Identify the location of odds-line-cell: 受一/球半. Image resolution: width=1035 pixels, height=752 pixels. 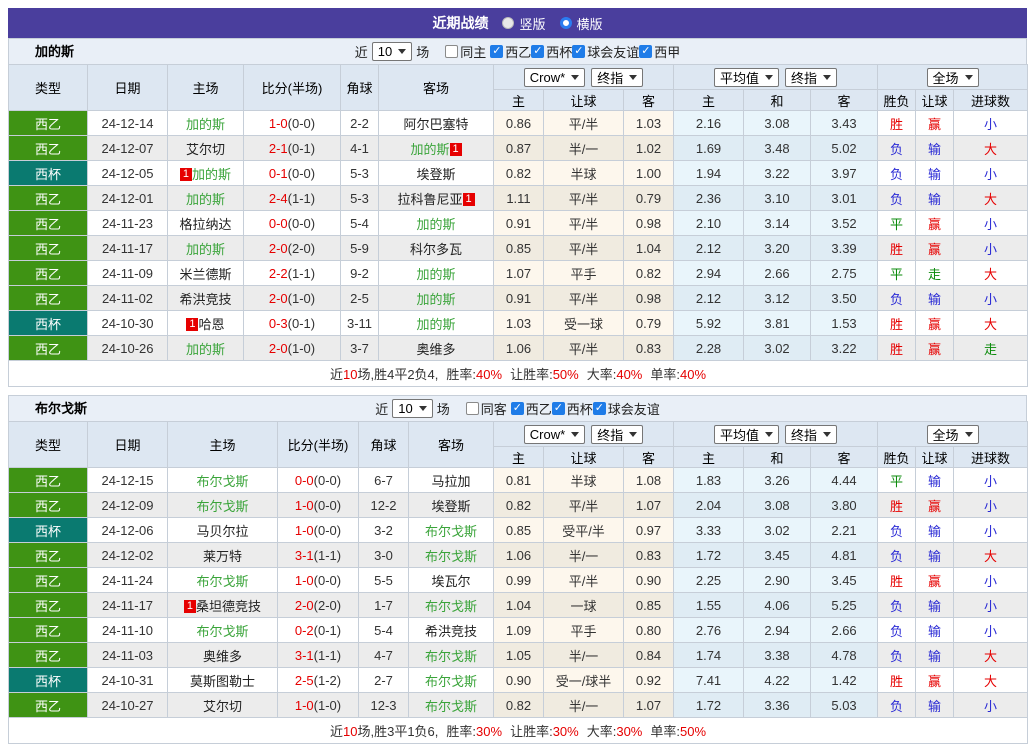
(583, 680).